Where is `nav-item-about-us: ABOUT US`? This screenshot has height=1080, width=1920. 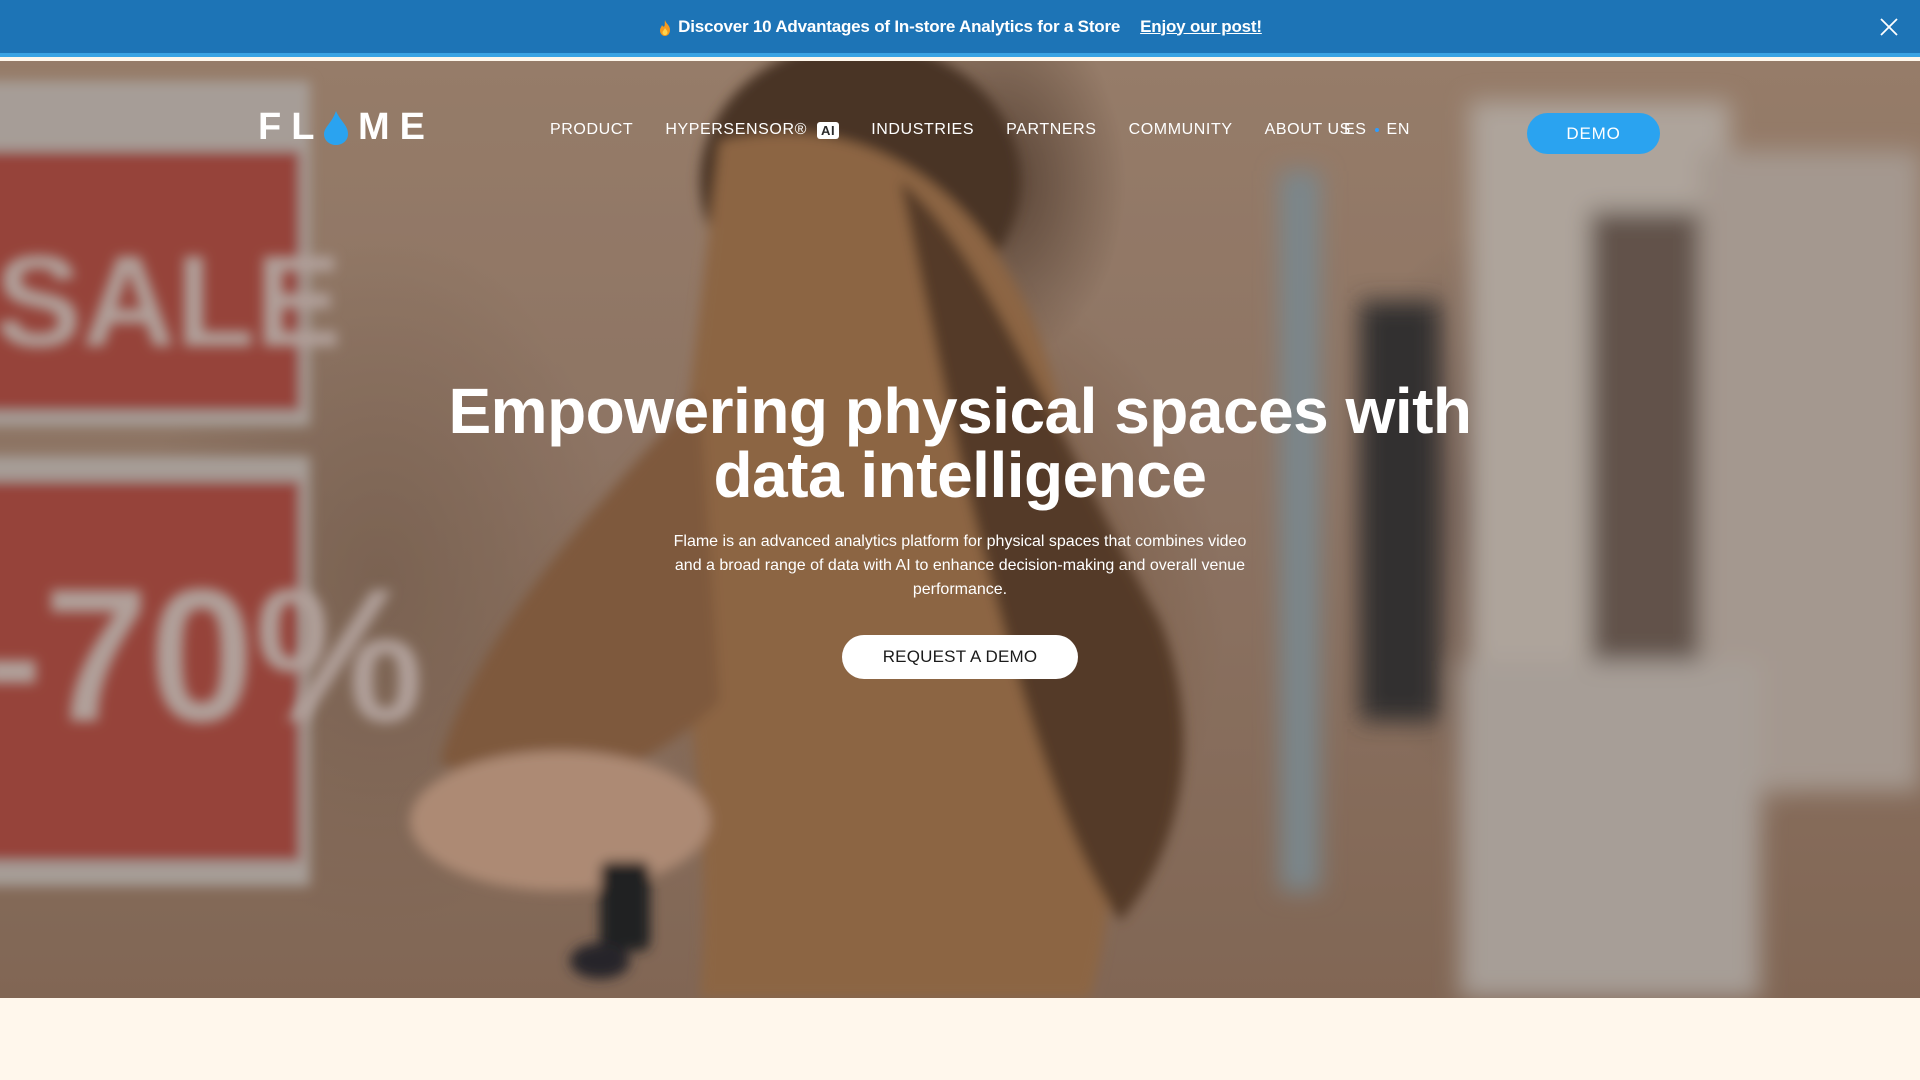 nav-item-about-us: ABOUT US is located at coordinates (1308, 130).